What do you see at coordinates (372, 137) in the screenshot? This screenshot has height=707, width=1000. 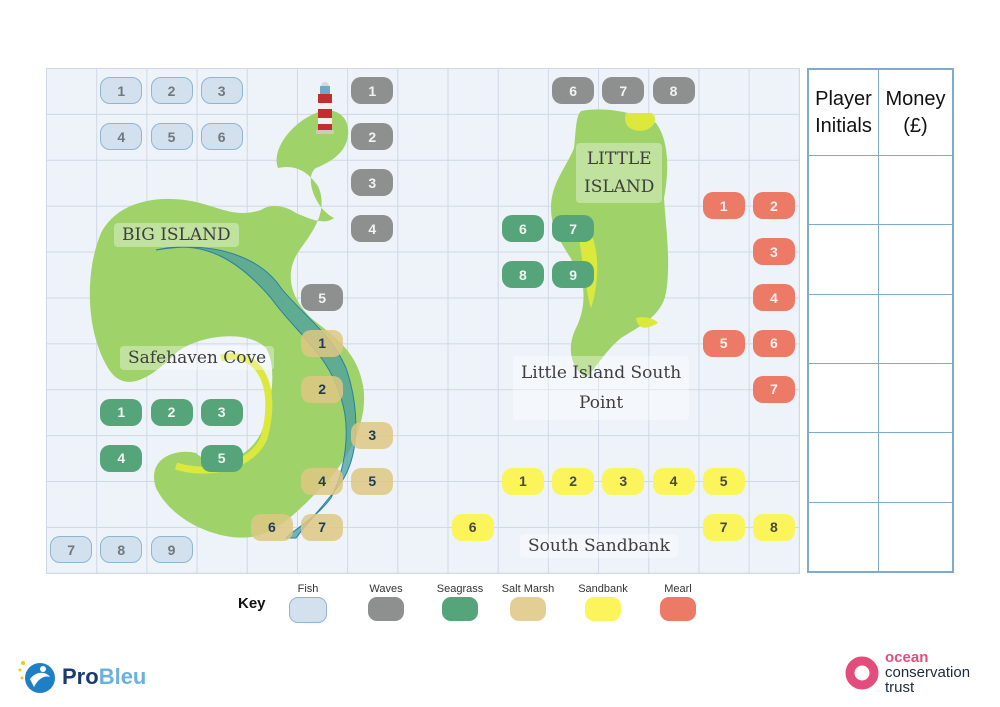 I see `tile-waves-2: 2` at bounding box center [372, 137].